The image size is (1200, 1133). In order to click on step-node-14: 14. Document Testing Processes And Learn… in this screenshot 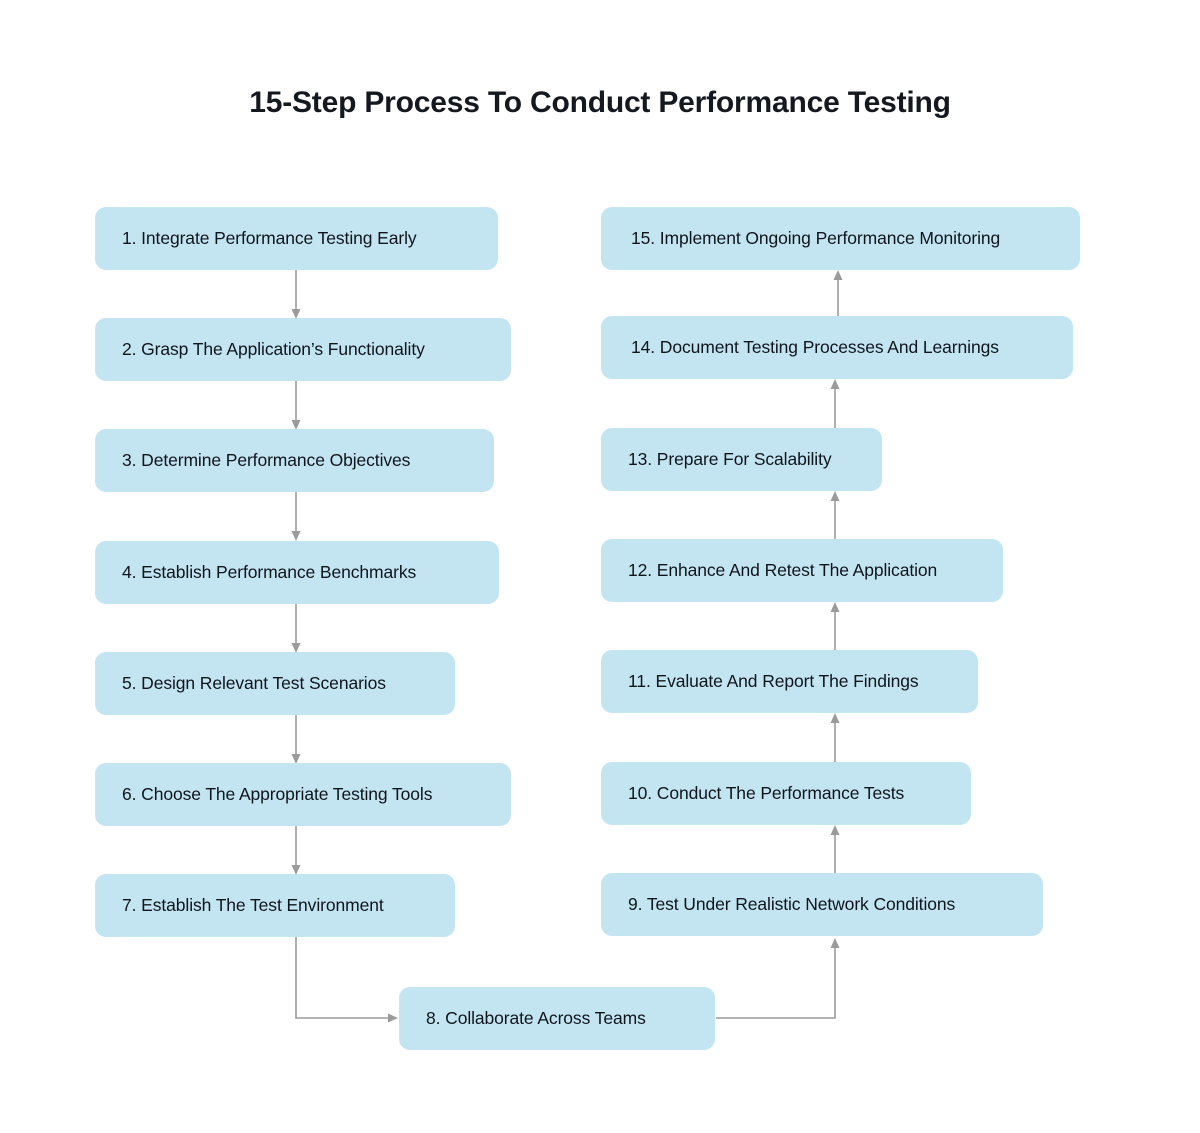, I will do `click(837, 347)`.